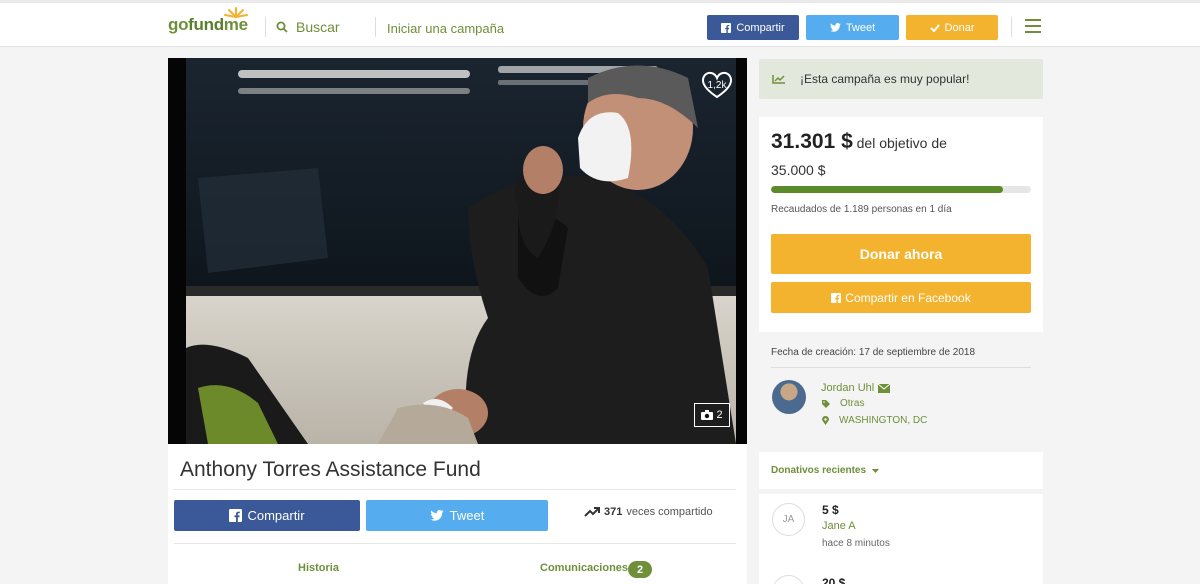  I want to click on logo-go: go, so click(178, 24).